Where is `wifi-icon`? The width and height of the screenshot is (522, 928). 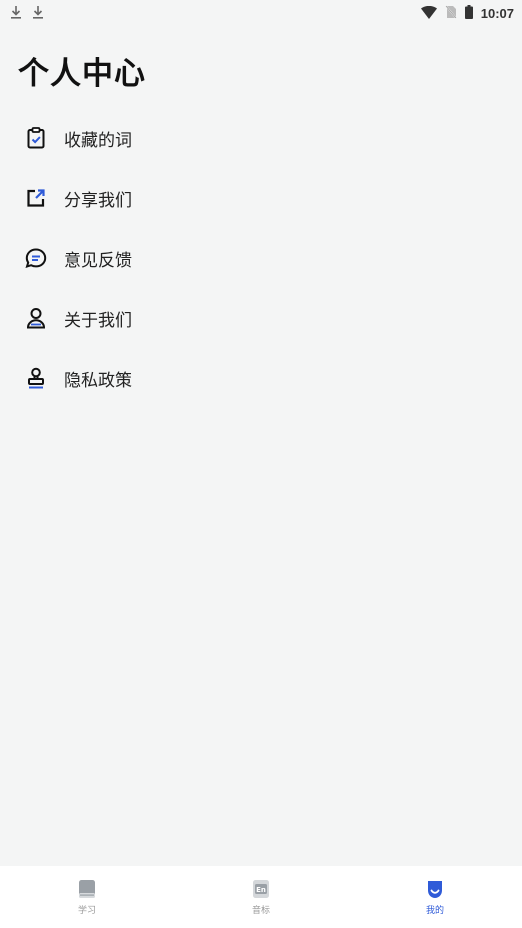
wifi-icon is located at coordinates (428, 13).